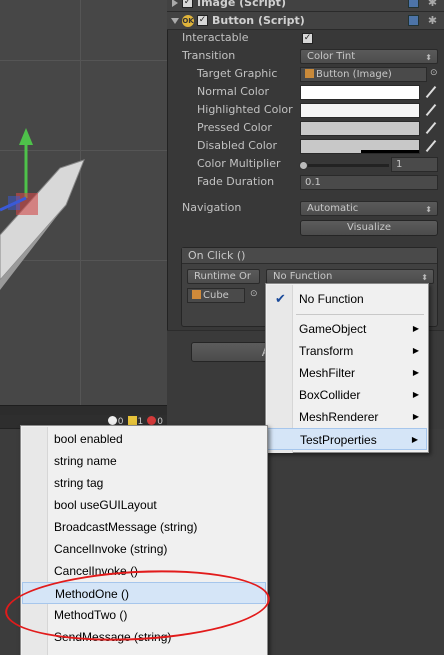  Describe the element at coordinates (209, 55) in the screenshot. I see `transition-label: Transition` at that location.